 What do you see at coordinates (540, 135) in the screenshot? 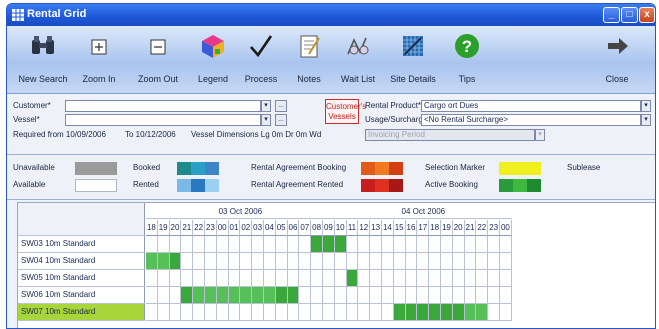
I see `invoicing-period-dropdown-button: ▾` at bounding box center [540, 135].